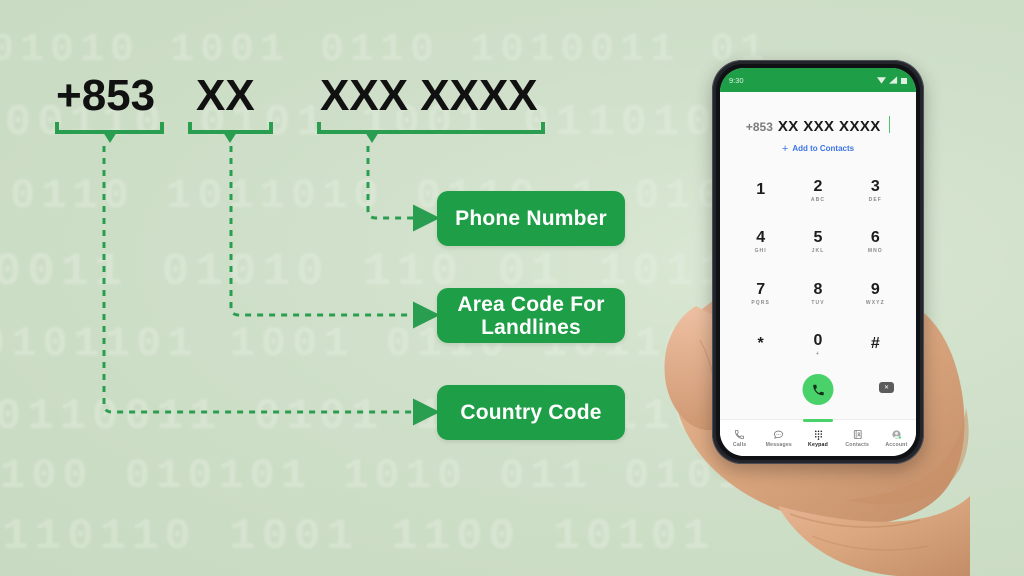 This screenshot has height=576, width=1024. I want to click on bracket-phone-number, so click(431, 128).